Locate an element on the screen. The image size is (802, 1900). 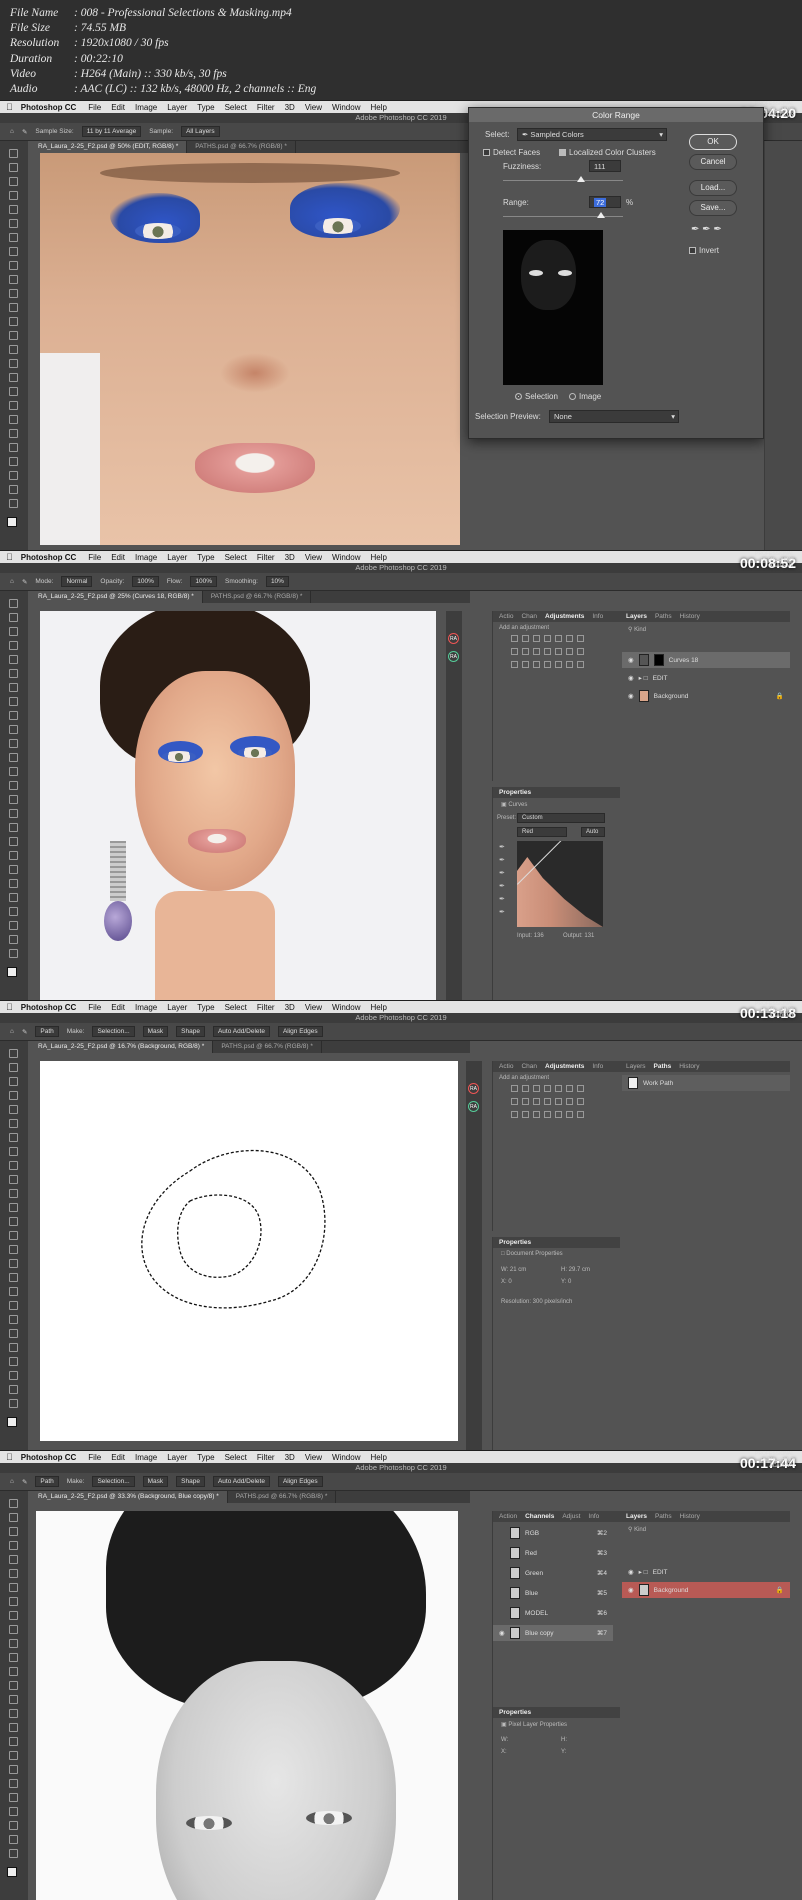
menu-image: Image is located at coordinates (146, 1457).